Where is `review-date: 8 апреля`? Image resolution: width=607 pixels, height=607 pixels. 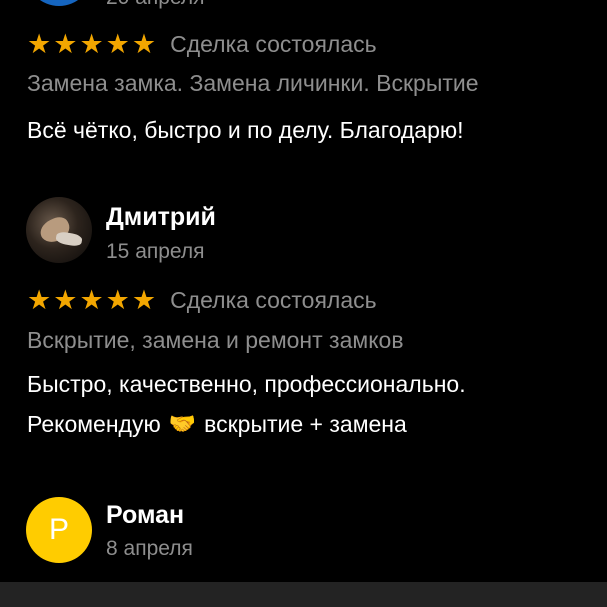
review-date: 8 апреля is located at coordinates (149, 548).